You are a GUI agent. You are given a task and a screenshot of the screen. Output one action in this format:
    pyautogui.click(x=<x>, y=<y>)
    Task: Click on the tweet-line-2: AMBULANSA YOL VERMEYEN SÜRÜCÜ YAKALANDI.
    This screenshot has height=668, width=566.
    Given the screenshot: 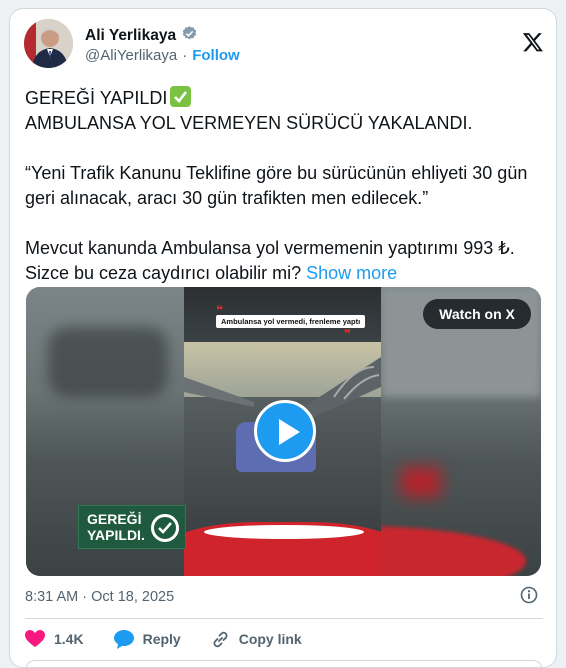 What is the action you would take?
    pyautogui.click(x=249, y=123)
    